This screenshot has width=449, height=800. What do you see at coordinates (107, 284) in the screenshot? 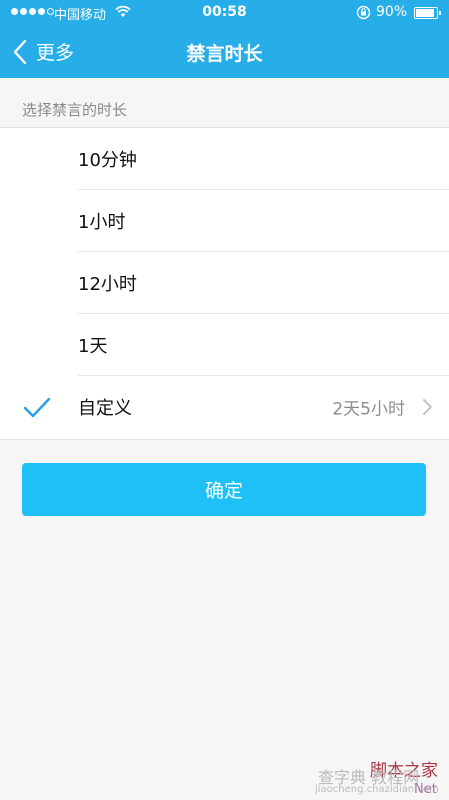
I see `option-label: 12小时` at bounding box center [107, 284].